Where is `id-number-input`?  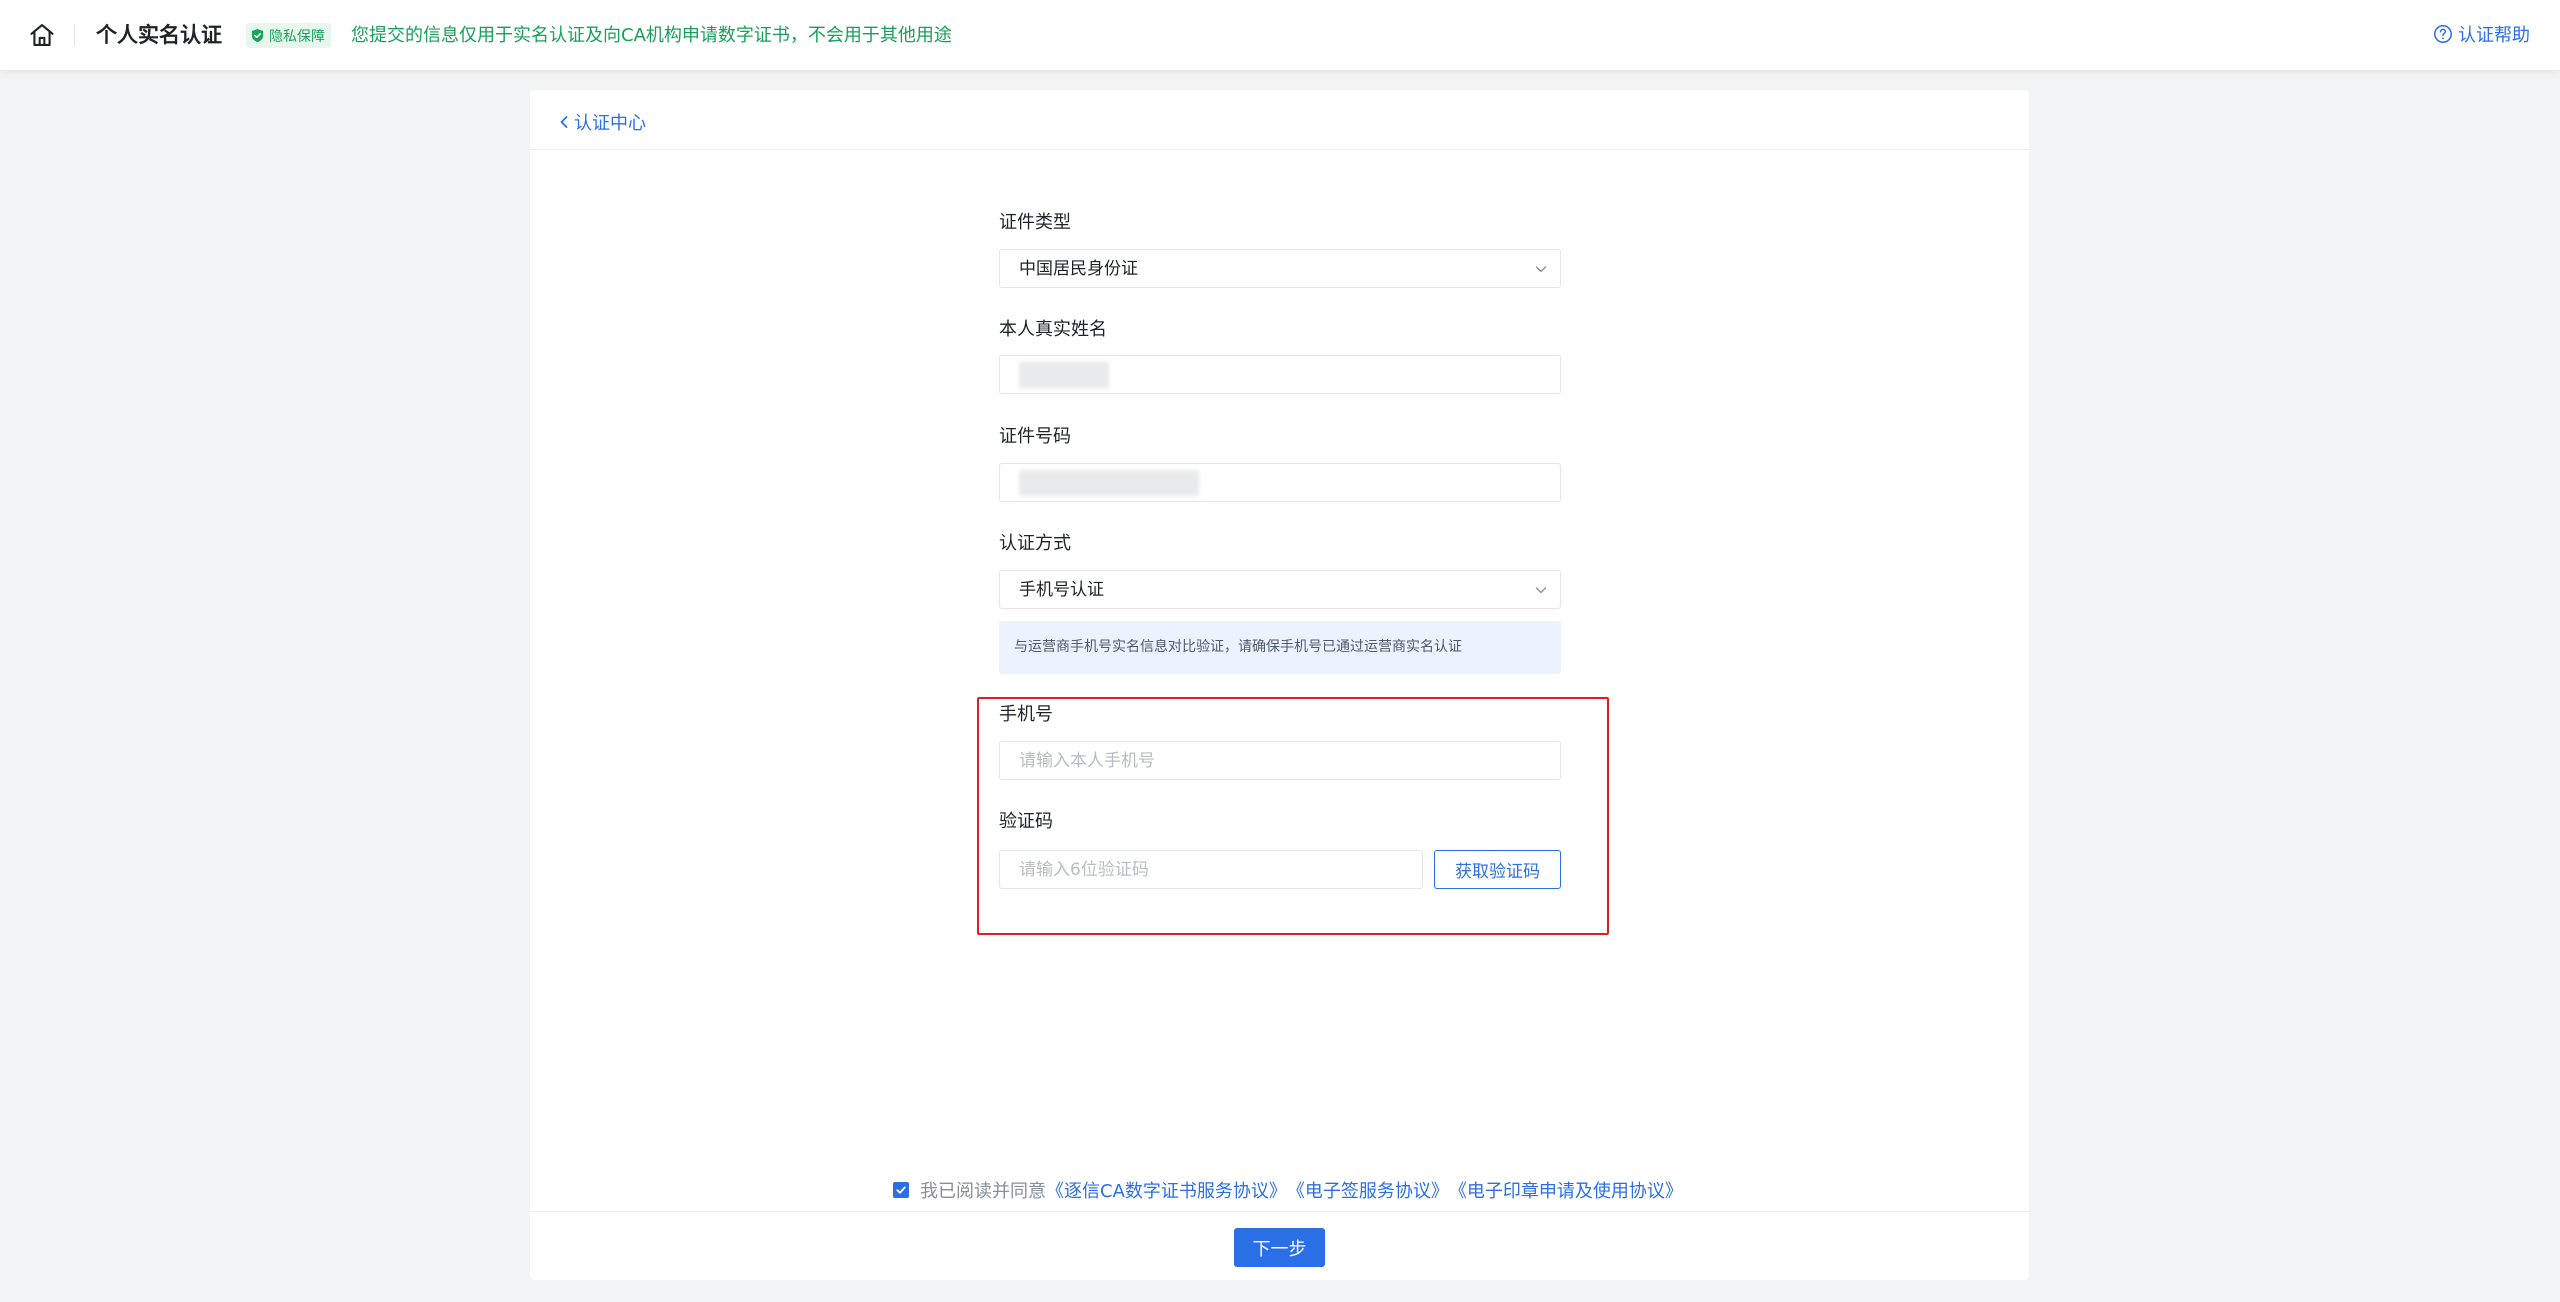 id-number-input is located at coordinates (1280, 482).